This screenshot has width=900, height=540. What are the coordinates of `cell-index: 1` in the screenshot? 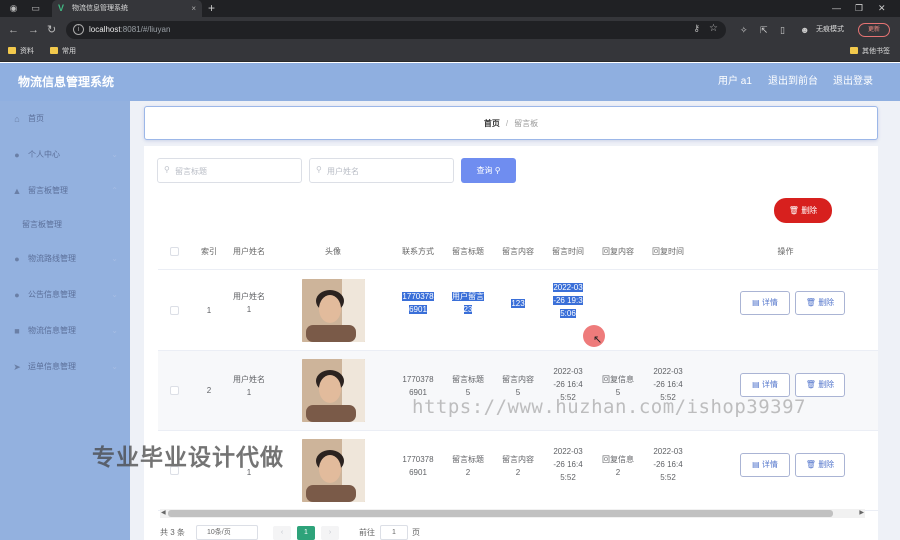 It's located at (209, 310).